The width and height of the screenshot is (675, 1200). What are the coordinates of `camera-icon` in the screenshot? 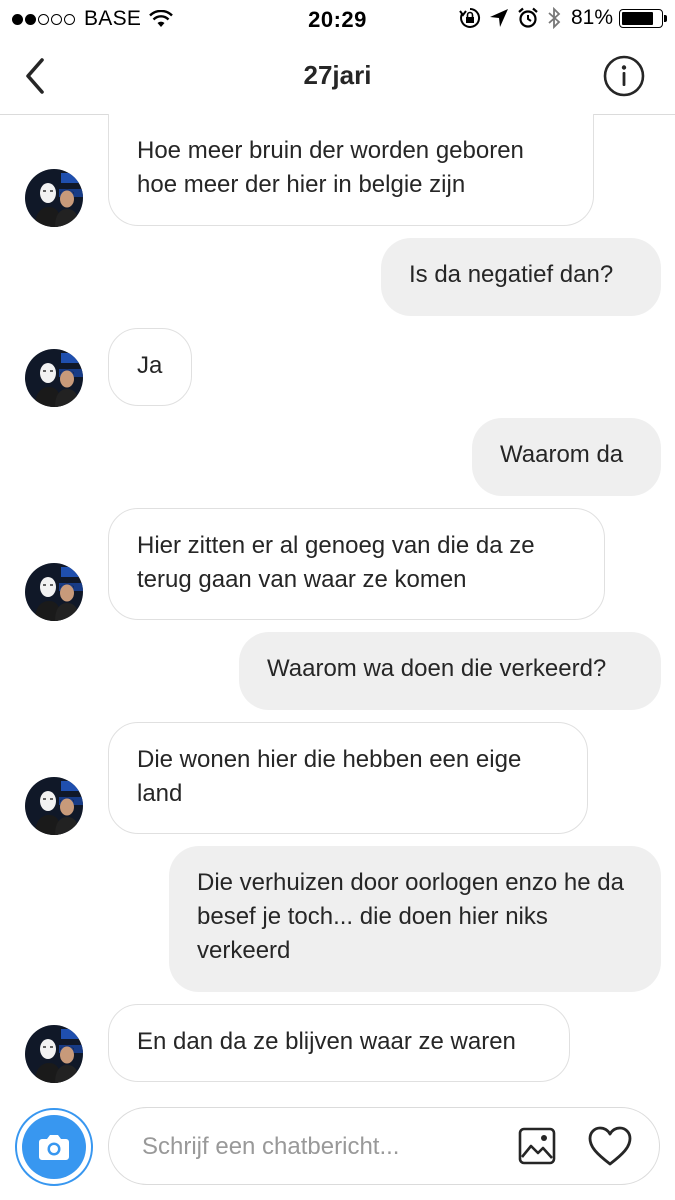 It's located at (54, 1147).